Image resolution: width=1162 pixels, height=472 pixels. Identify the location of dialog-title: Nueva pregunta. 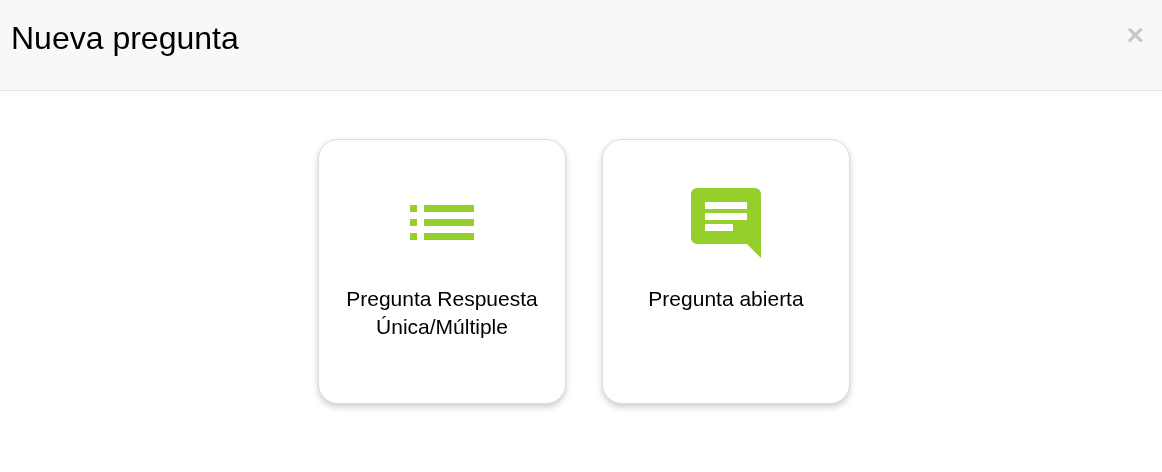
(125, 38).